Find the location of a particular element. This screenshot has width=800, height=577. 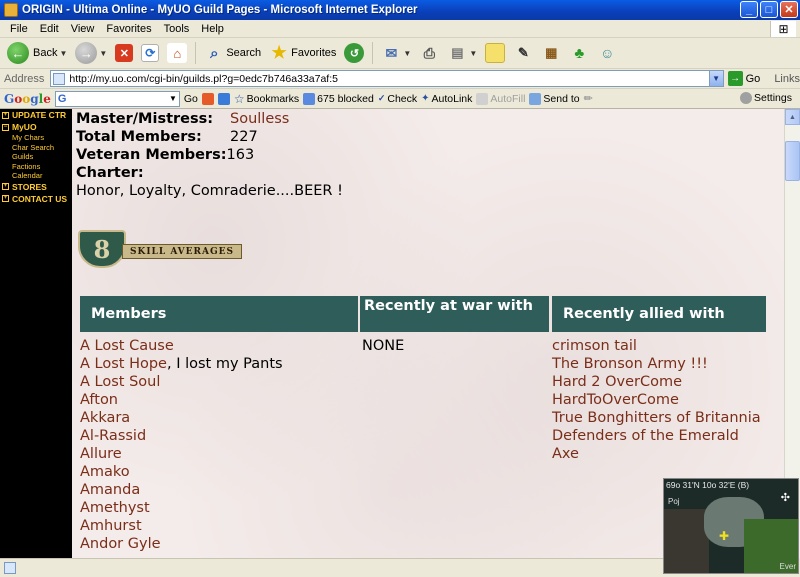

refresh-button: ⟳ is located at coordinates (150, 53).